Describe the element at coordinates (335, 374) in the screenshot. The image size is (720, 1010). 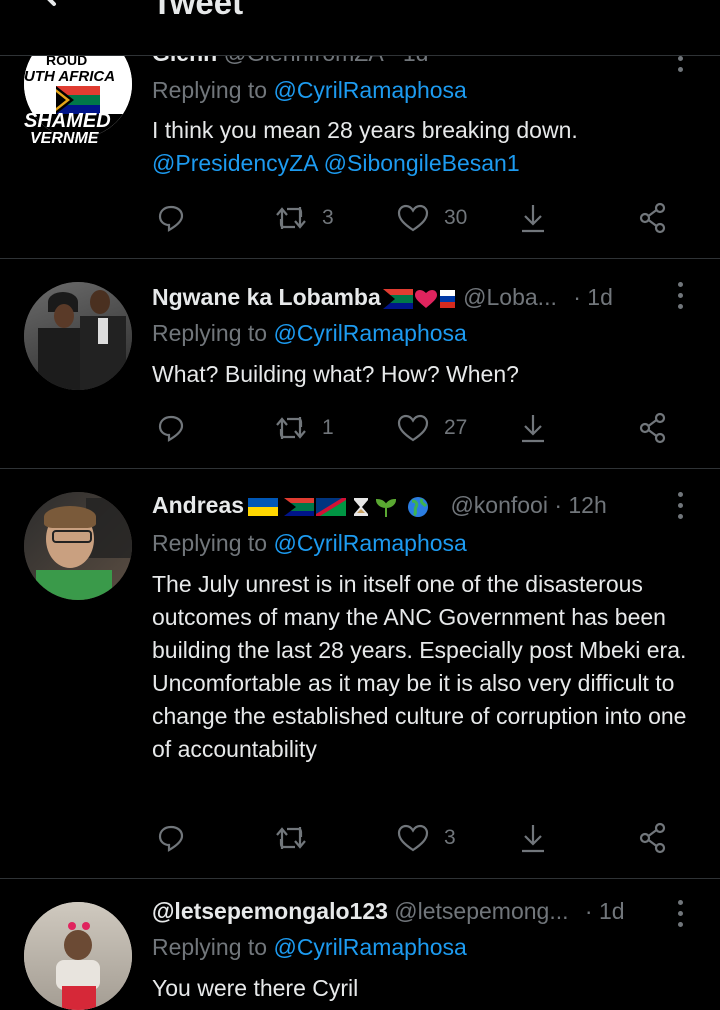
I see `tweet-text: What? Building what? How? When?` at that location.